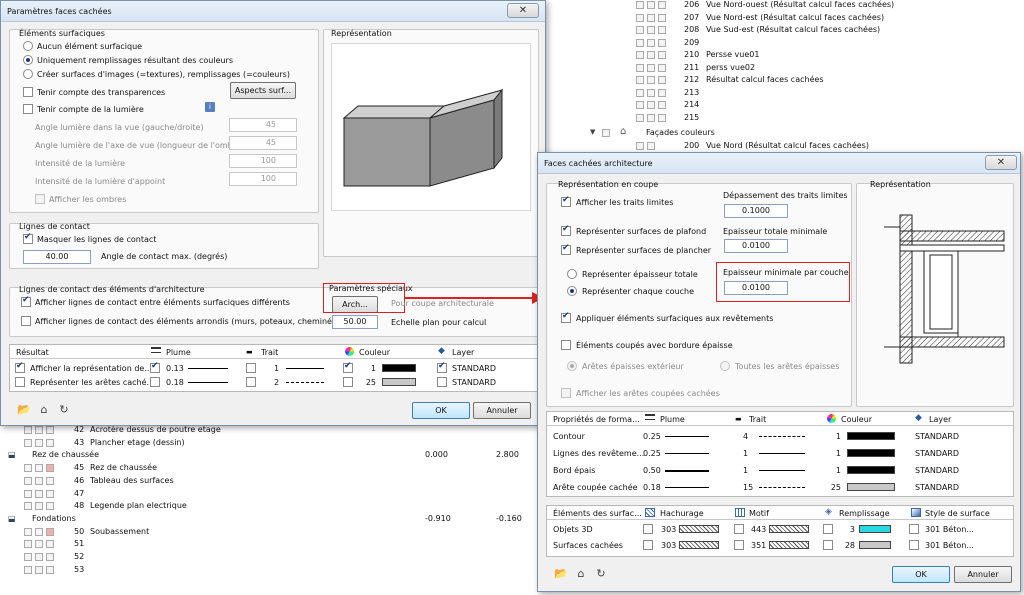 This screenshot has height=595, width=1024. What do you see at coordinates (848, 545) in the screenshot?
I see `fill-value: 28` at bounding box center [848, 545].